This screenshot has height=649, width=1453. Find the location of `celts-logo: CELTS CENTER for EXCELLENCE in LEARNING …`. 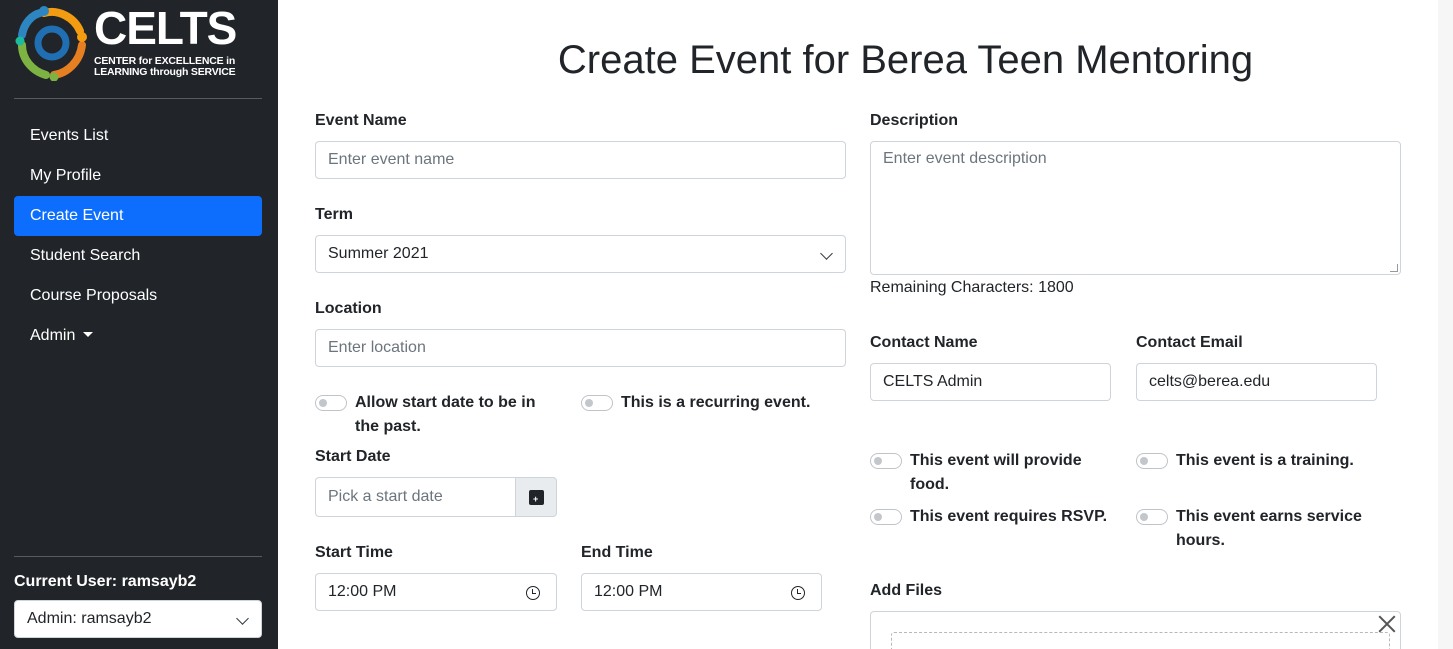

celts-logo: CELTS CENTER for EXCELLENCE in LEARNING … is located at coordinates (134, 43).